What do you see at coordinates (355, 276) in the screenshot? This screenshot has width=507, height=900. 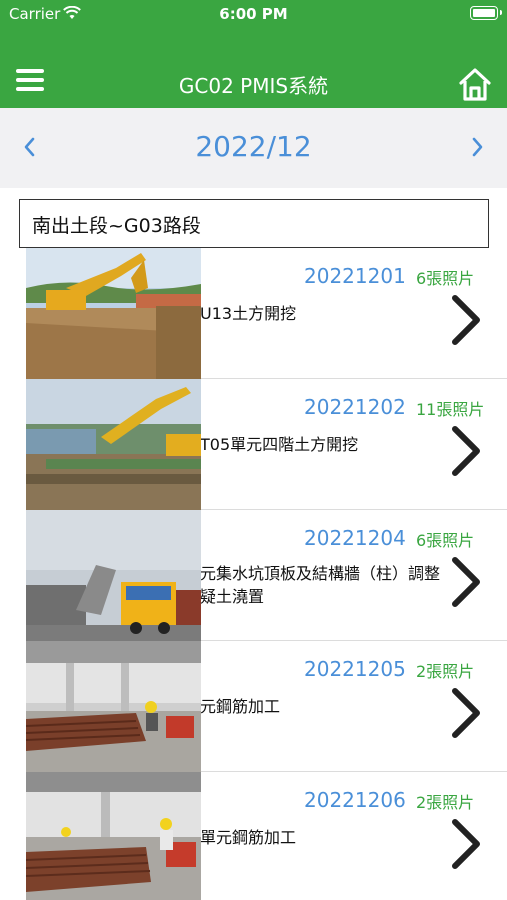 I see `entry-date: 20221201` at bounding box center [355, 276].